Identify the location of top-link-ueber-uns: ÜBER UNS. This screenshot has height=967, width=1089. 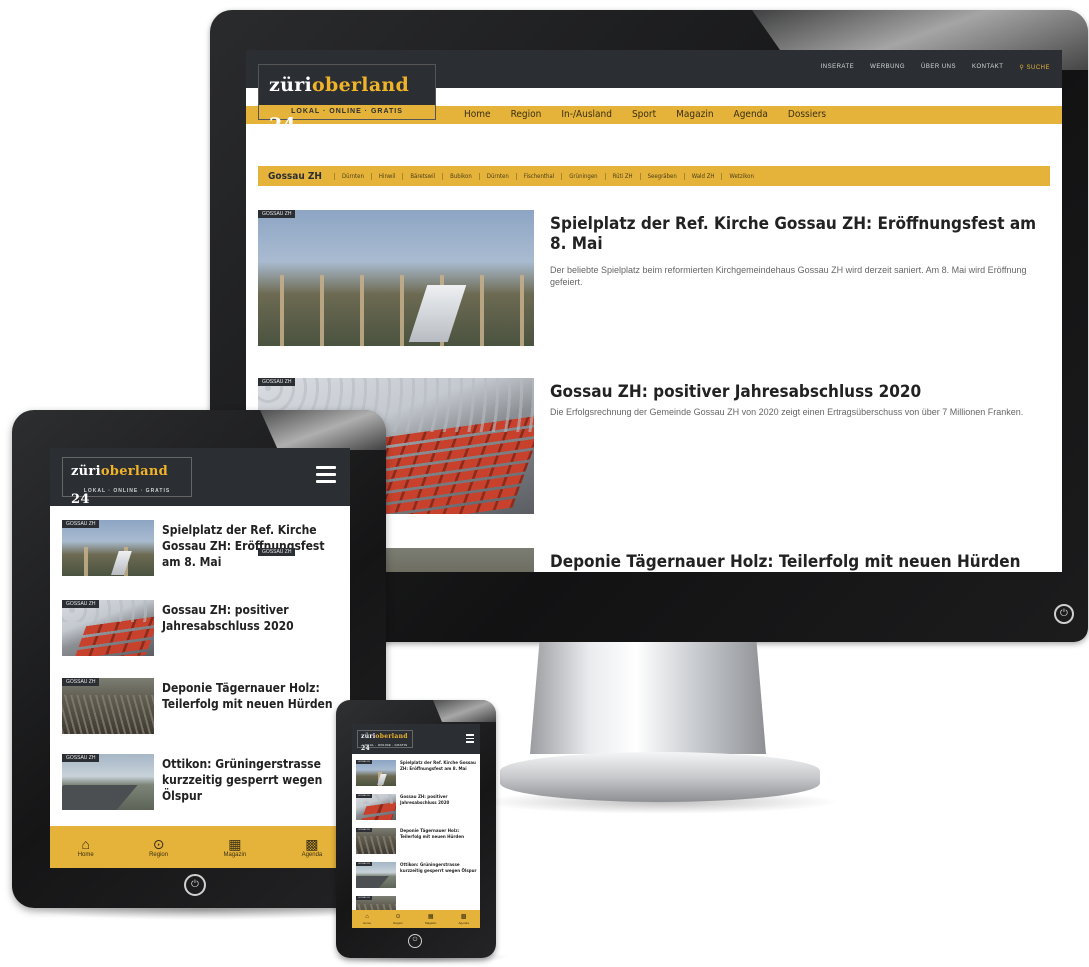
(938, 67).